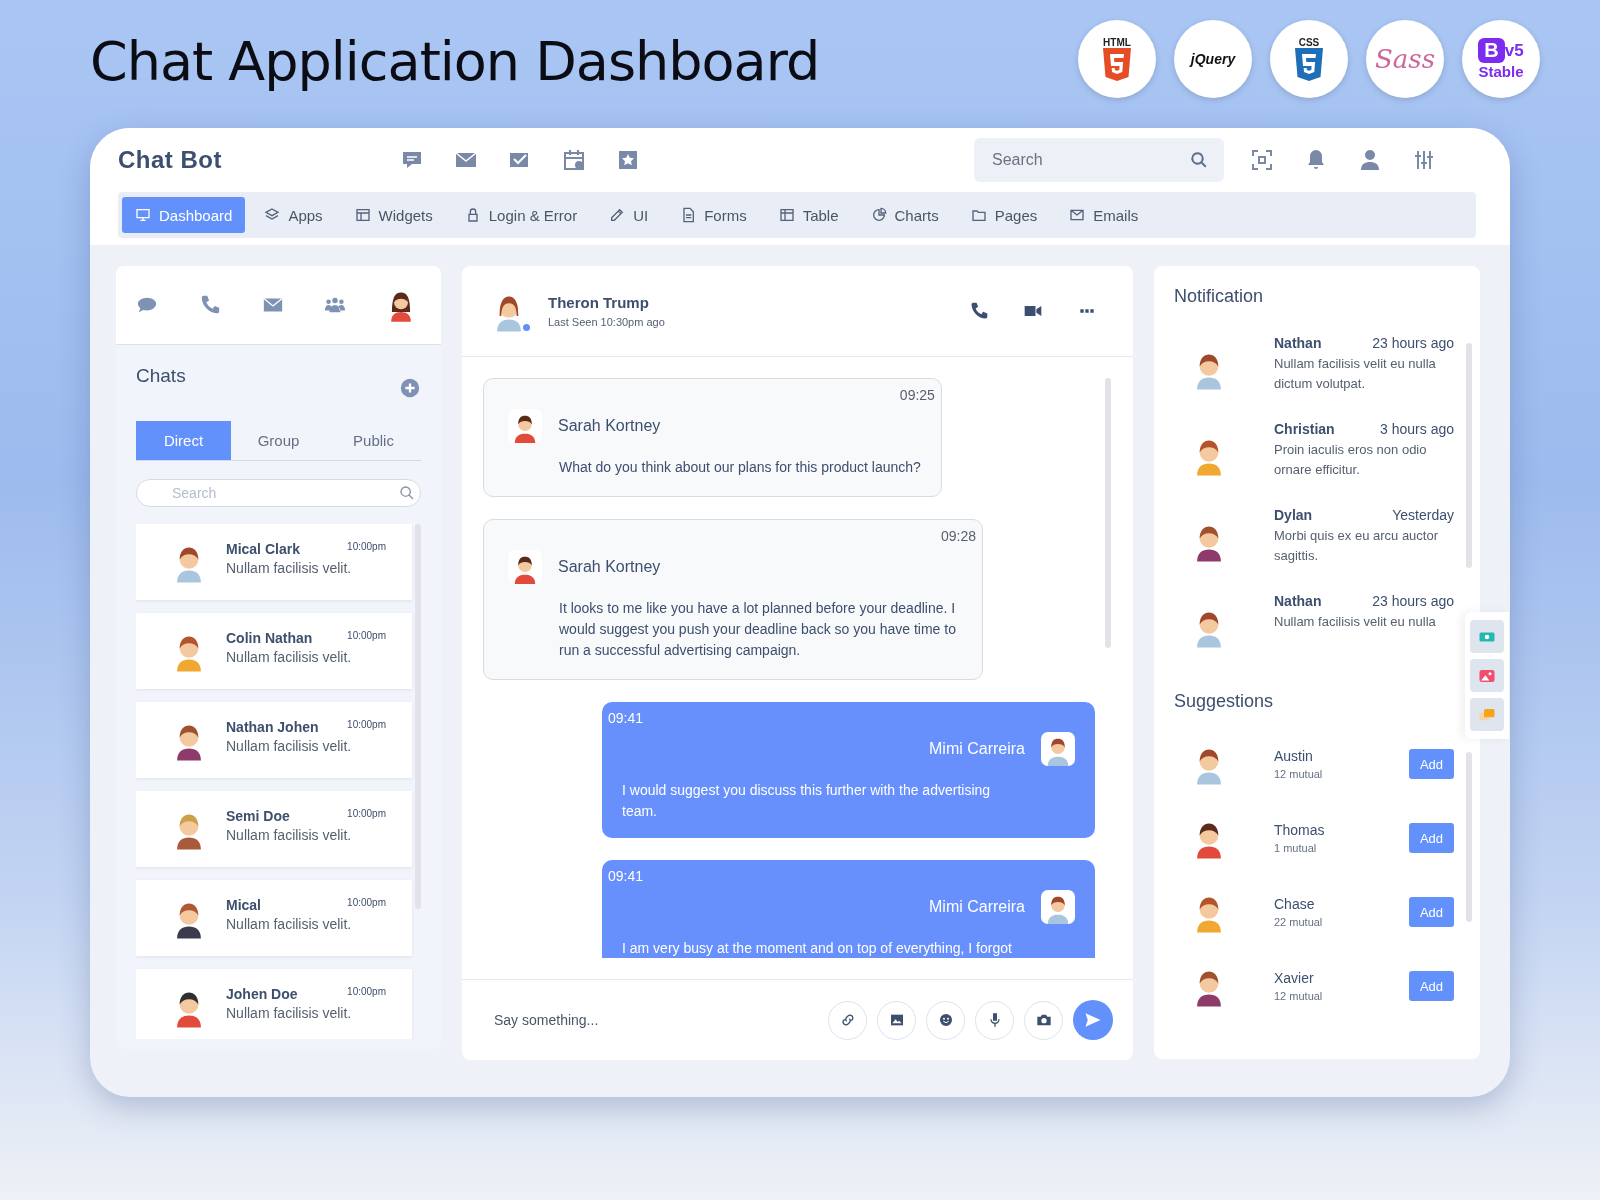  Describe the element at coordinates (740, 467) in the screenshot. I see `message-text: What do you think about our plans for this product launch?` at that location.